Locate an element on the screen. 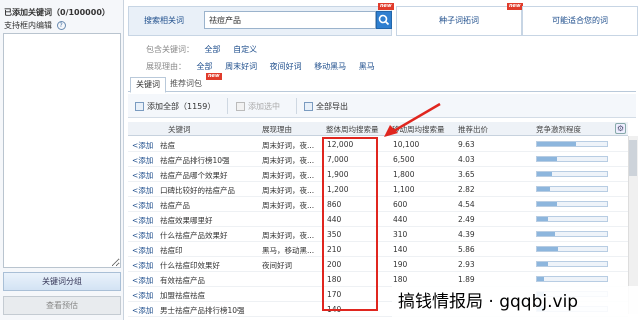  reason-filter-label: 展现理由： is located at coordinates (166, 66).